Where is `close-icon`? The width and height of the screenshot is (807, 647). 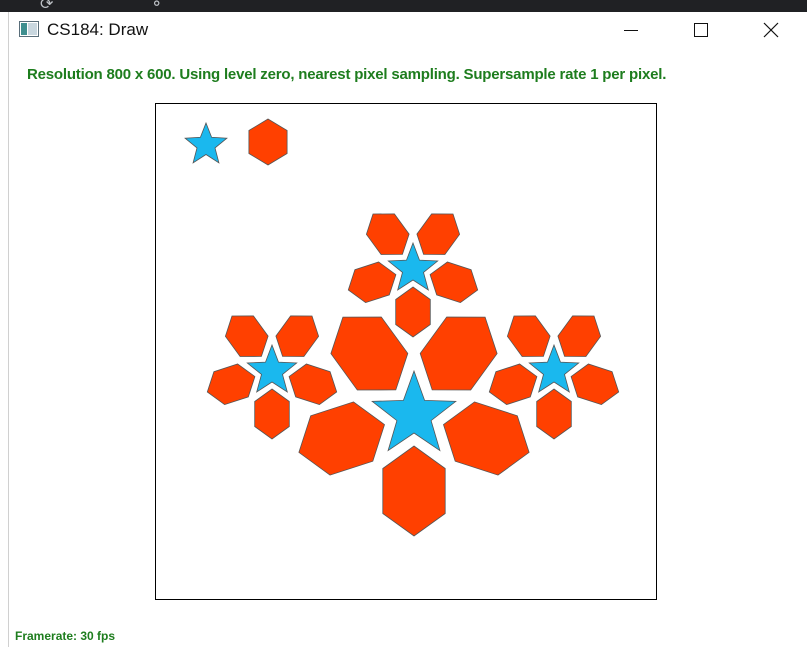 close-icon is located at coordinates (771, 30).